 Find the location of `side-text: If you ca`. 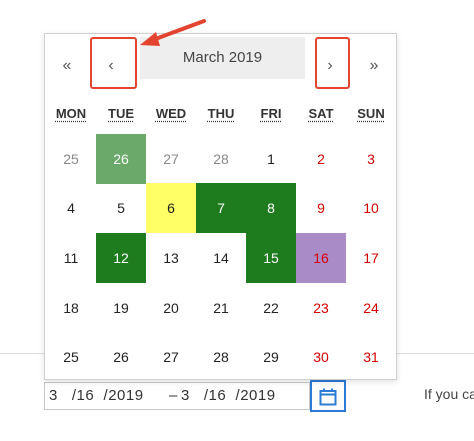

side-text: If you ca is located at coordinates (449, 394).